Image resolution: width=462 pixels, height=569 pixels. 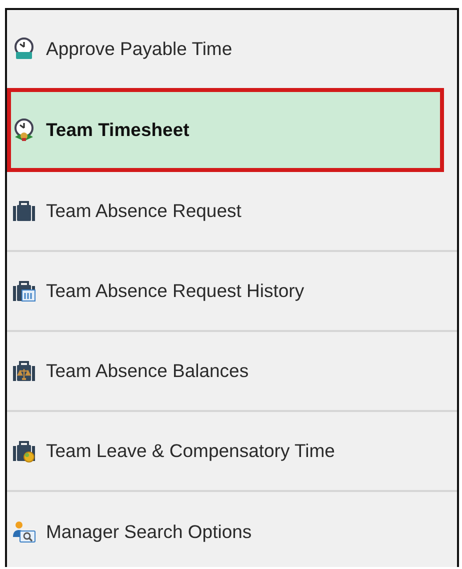 What do you see at coordinates (232, 529) in the screenshot?
I see `menu-item: Manager Search Options` at bounding box center [232, 529].